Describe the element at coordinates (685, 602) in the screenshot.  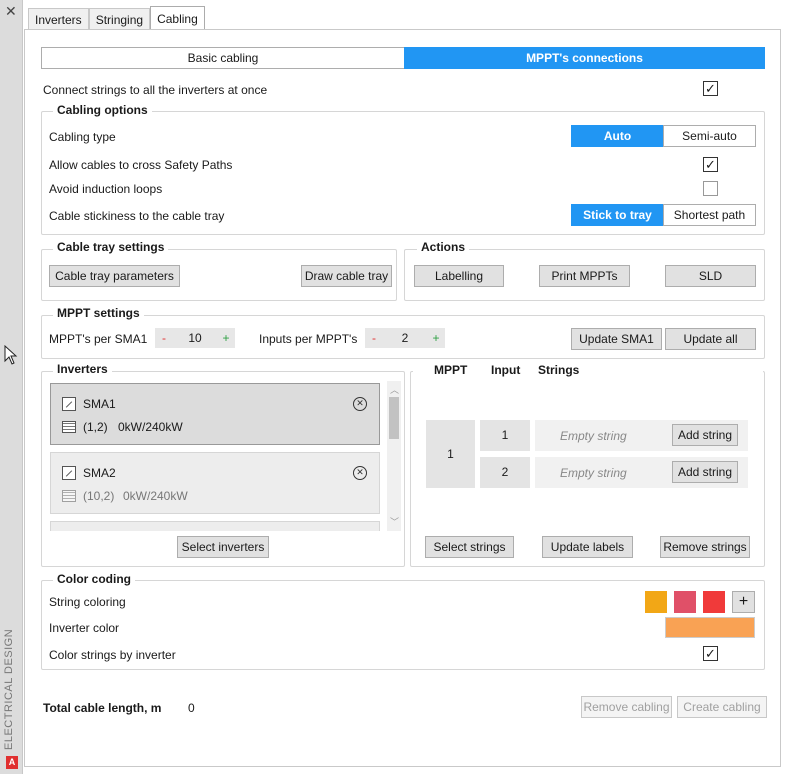
I see `color-swatch-pink` at that location.